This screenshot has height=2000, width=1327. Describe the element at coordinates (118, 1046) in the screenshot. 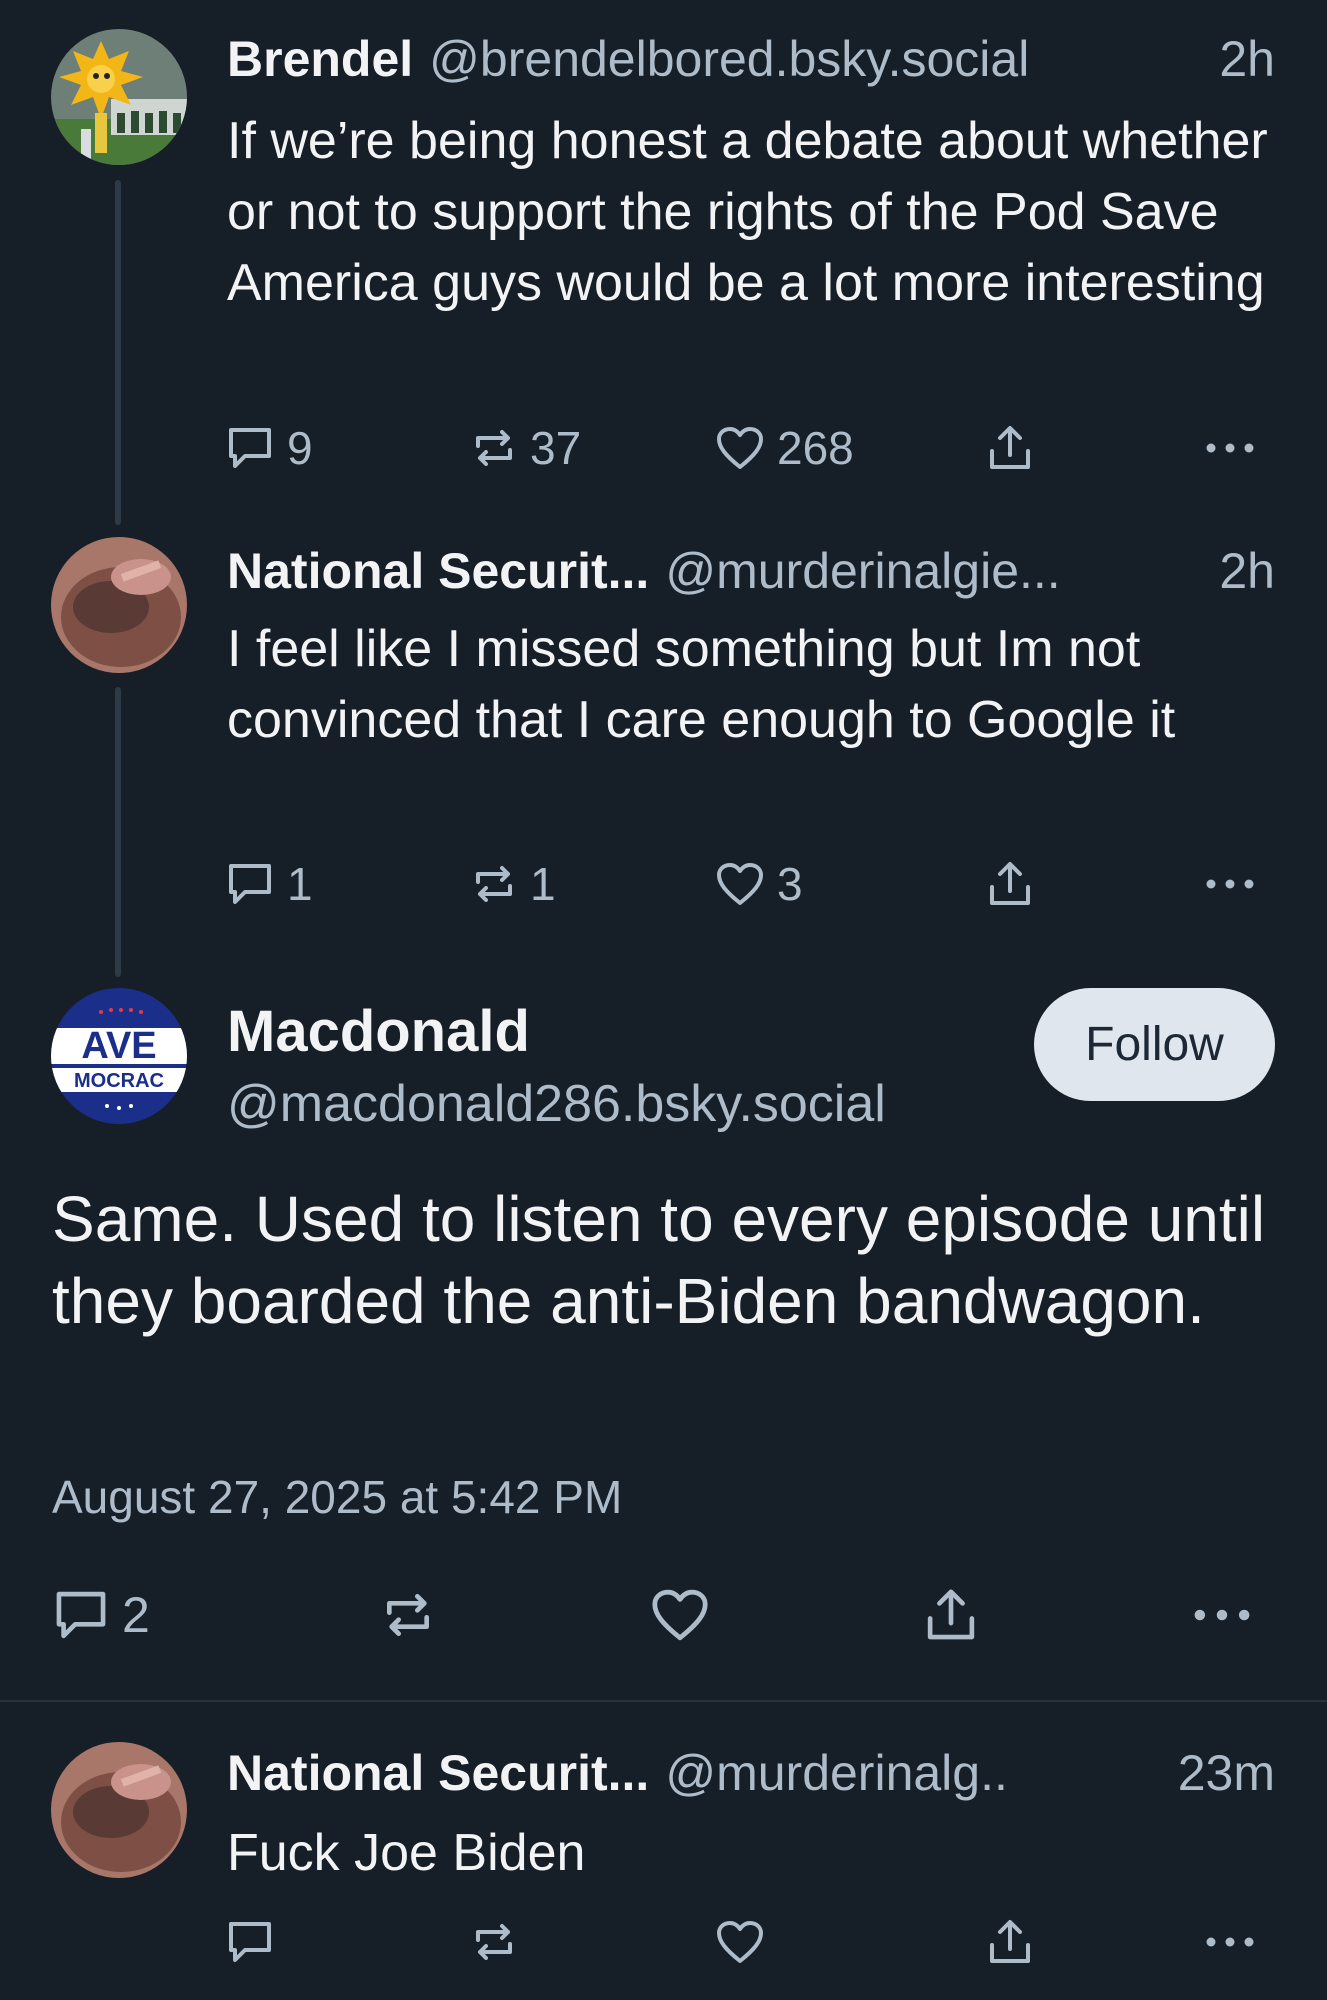

I see `avatar-text: AVE` at that location.